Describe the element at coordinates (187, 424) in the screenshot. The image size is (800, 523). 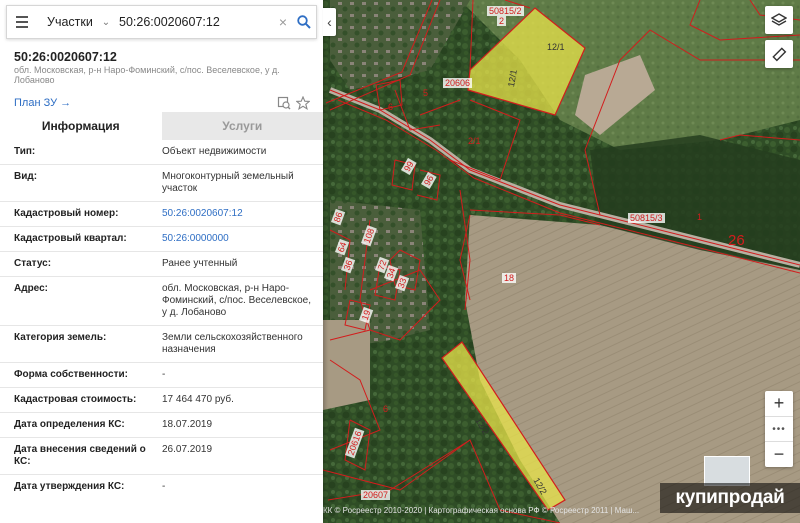
I see `row-value: 18.07.2019` at that location.